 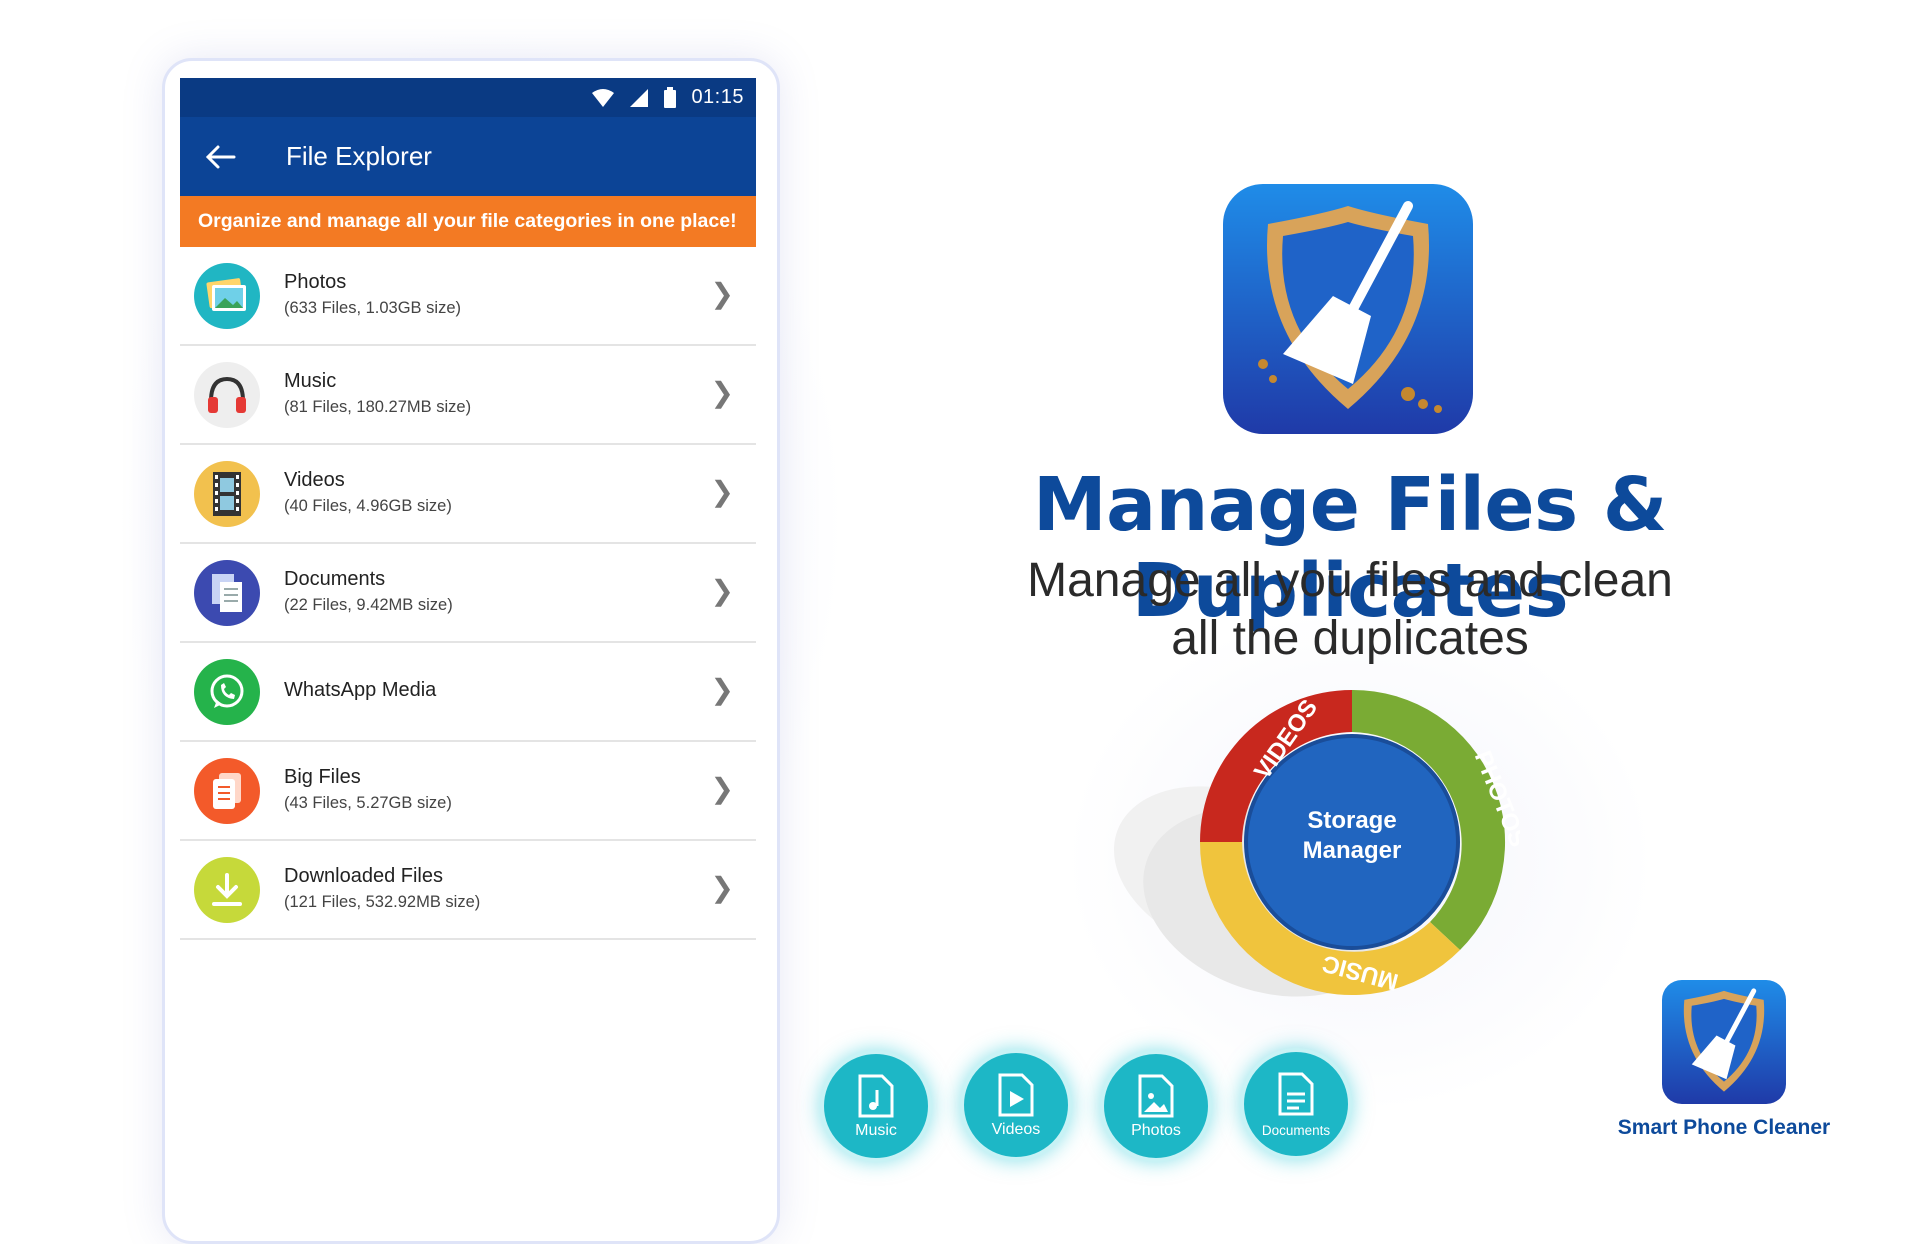 I want to click on app-bar: File Explorer, so click(x=468, y=156).